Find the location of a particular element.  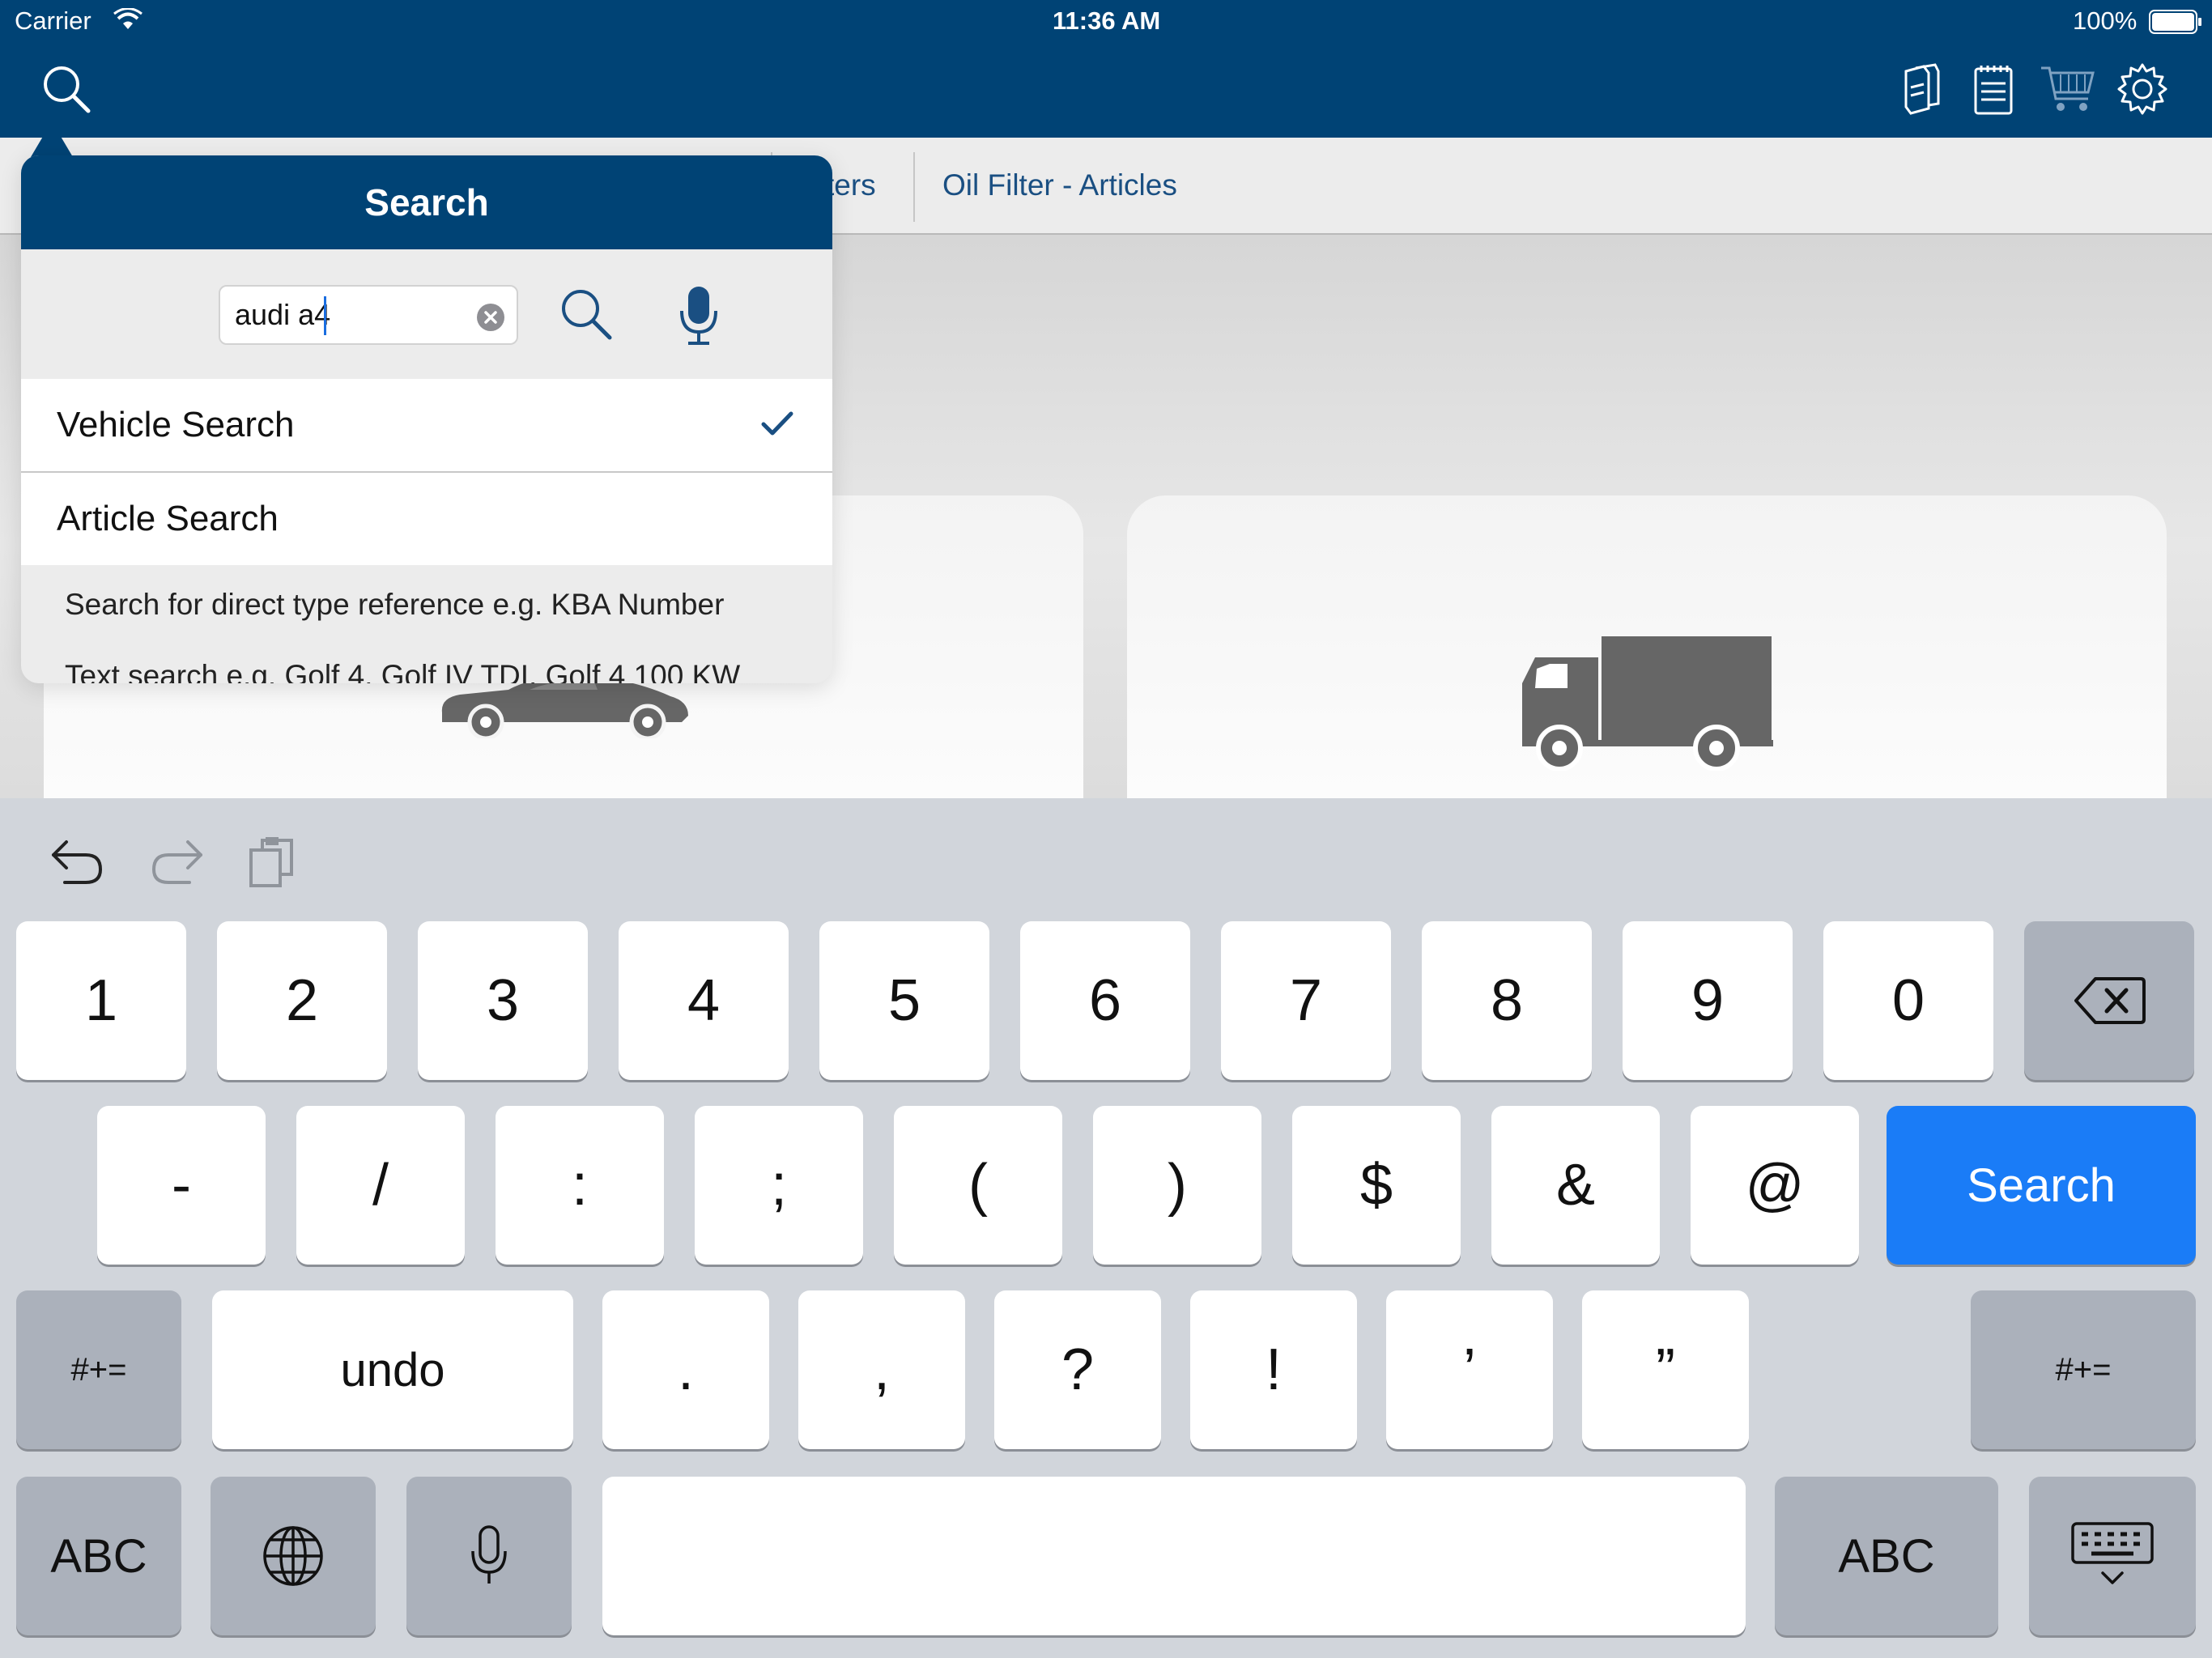

paste-icon is located at coordinates (274, 864).